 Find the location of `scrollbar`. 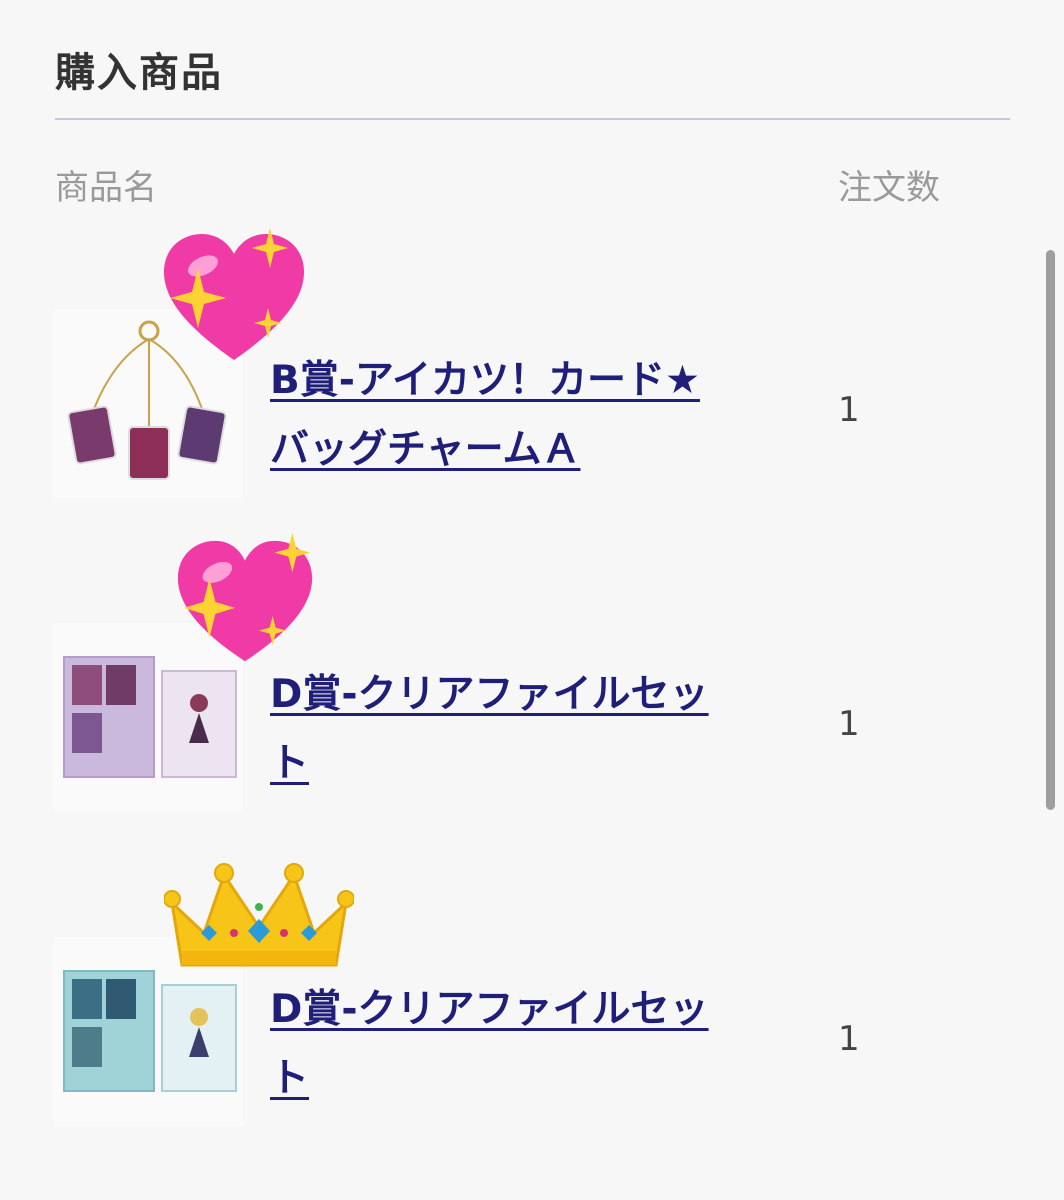

scrollbar is located at coordinates (1050, 530).